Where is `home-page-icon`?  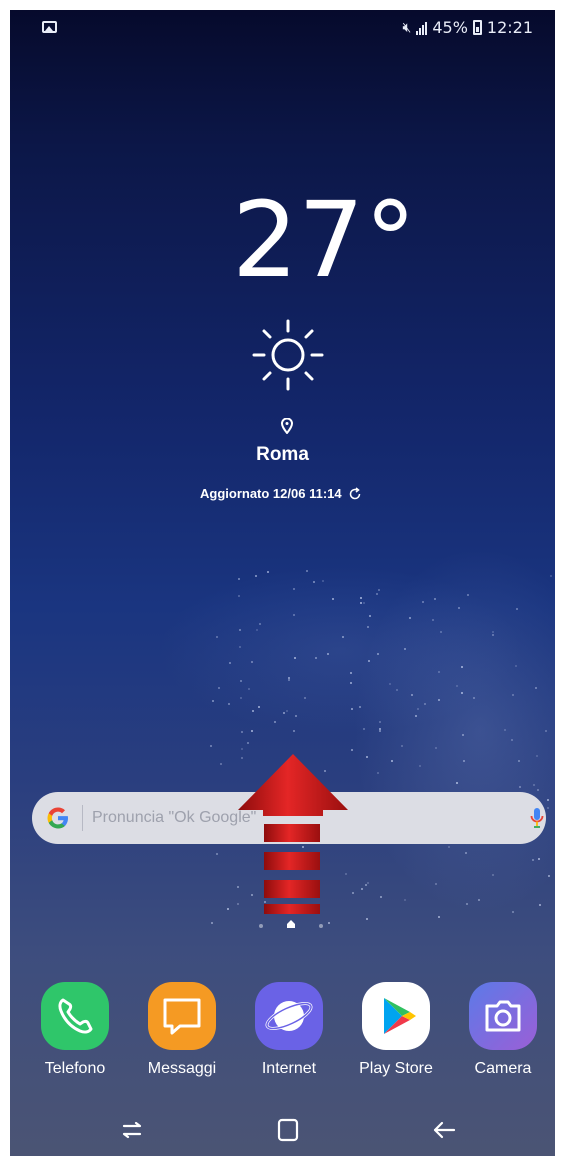
home-page-icon is located at coordinates (291, 924).